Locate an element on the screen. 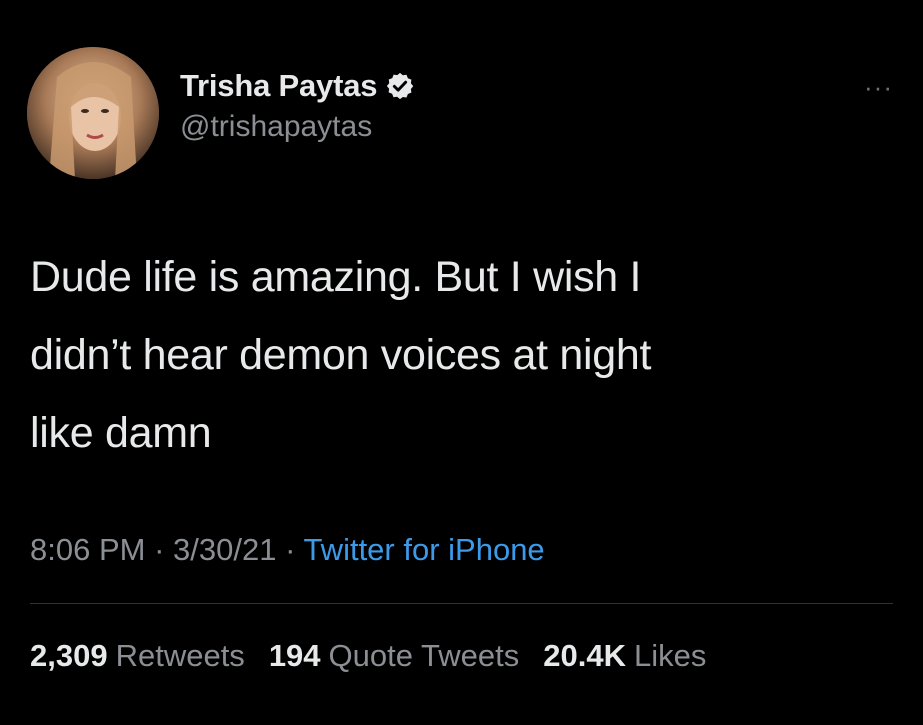 The width and height of the screenshot is (923, 725). avatar is located at coordinates (93, 113).